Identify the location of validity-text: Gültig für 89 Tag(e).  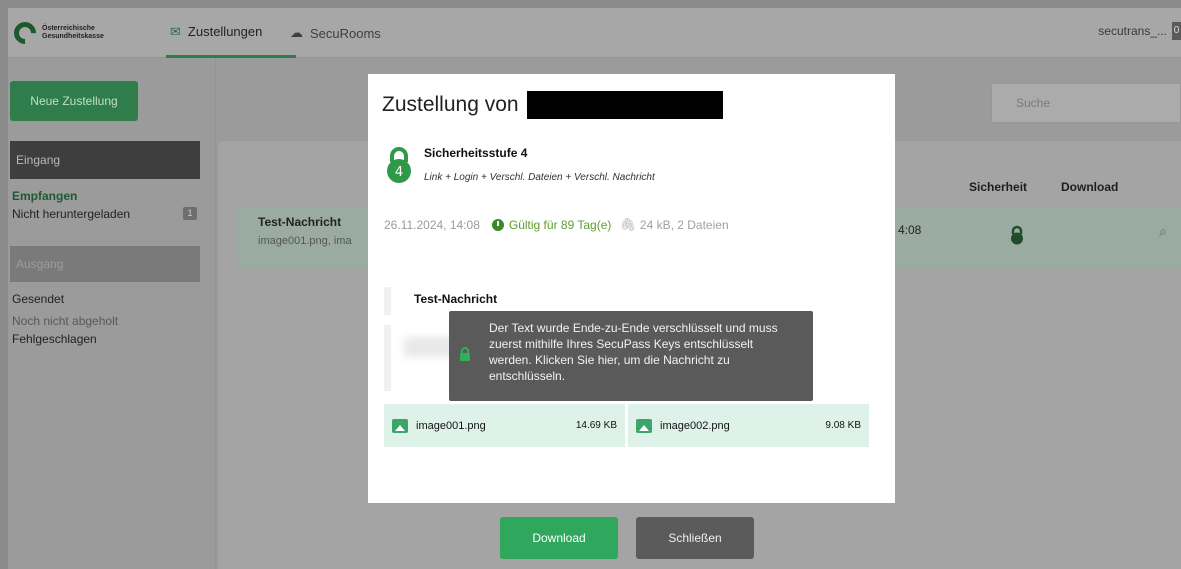
(560, 225).